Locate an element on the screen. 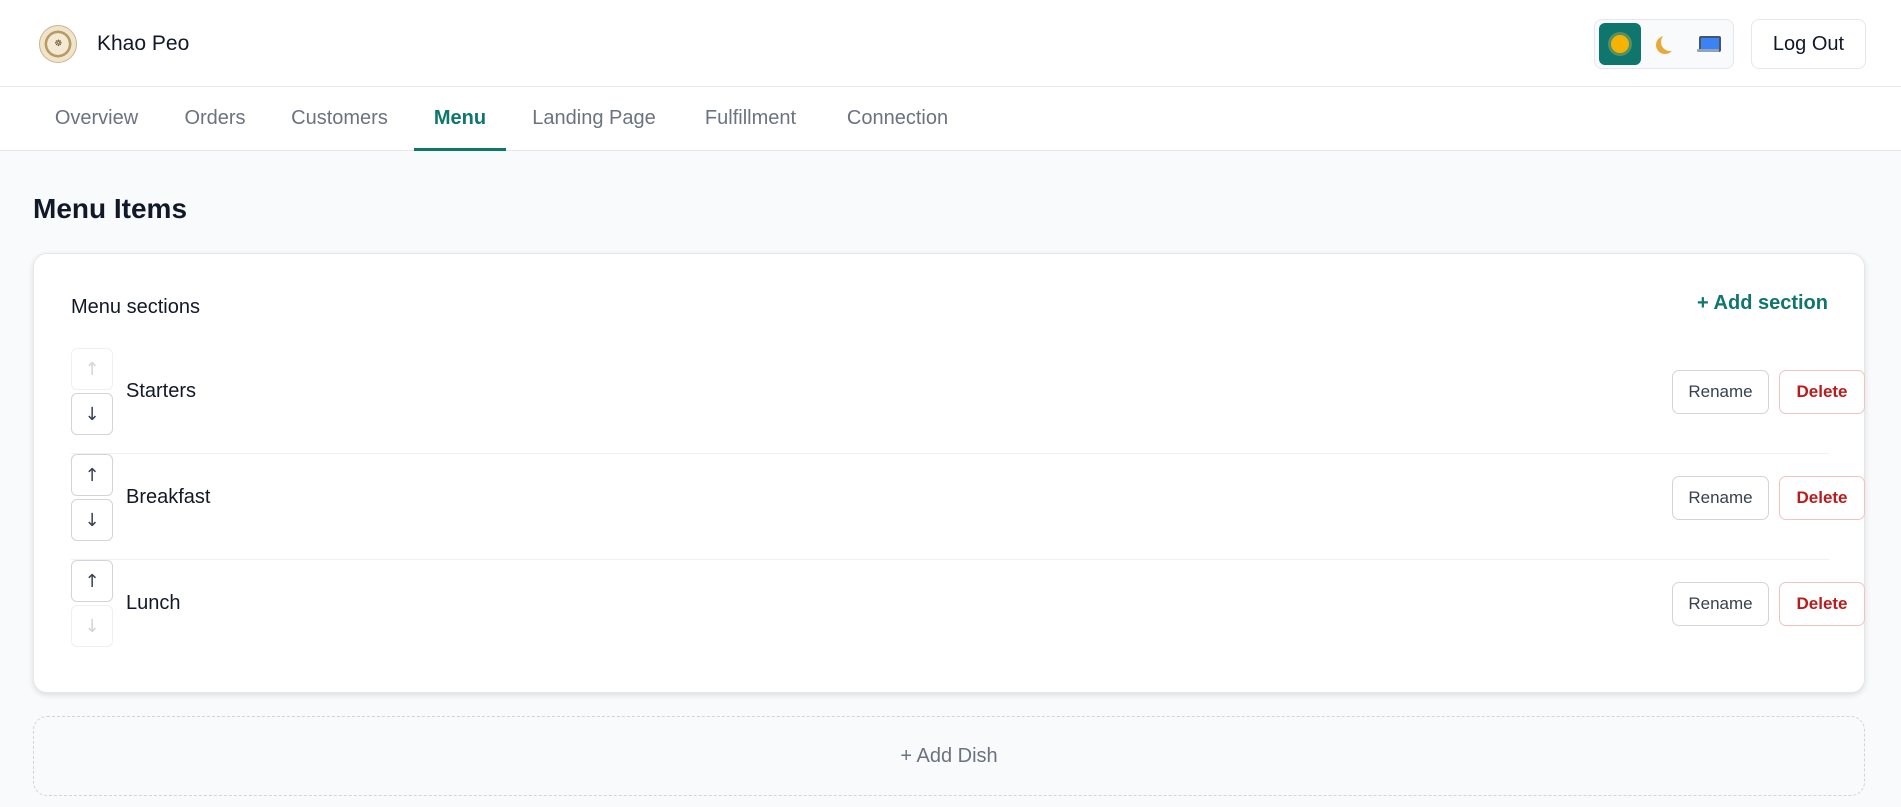 The width and height of the screenshot is (1901, 807). logo-emblem: ☸ is located at coordinates (58, 44).